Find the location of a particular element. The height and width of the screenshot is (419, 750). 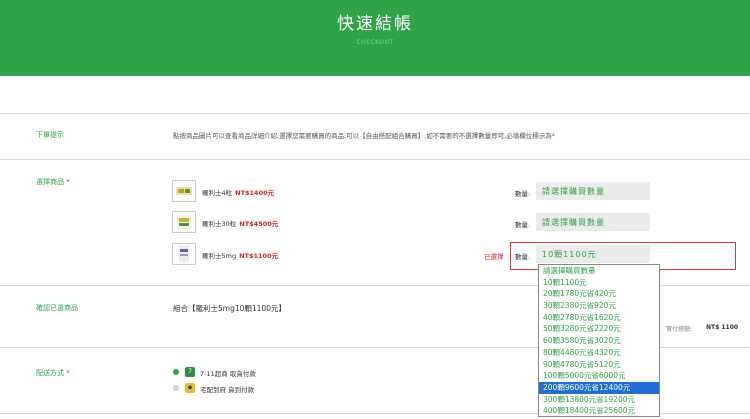

dropdown-option: 200顆9600元省12400元 is located at coordinates (599, 387).